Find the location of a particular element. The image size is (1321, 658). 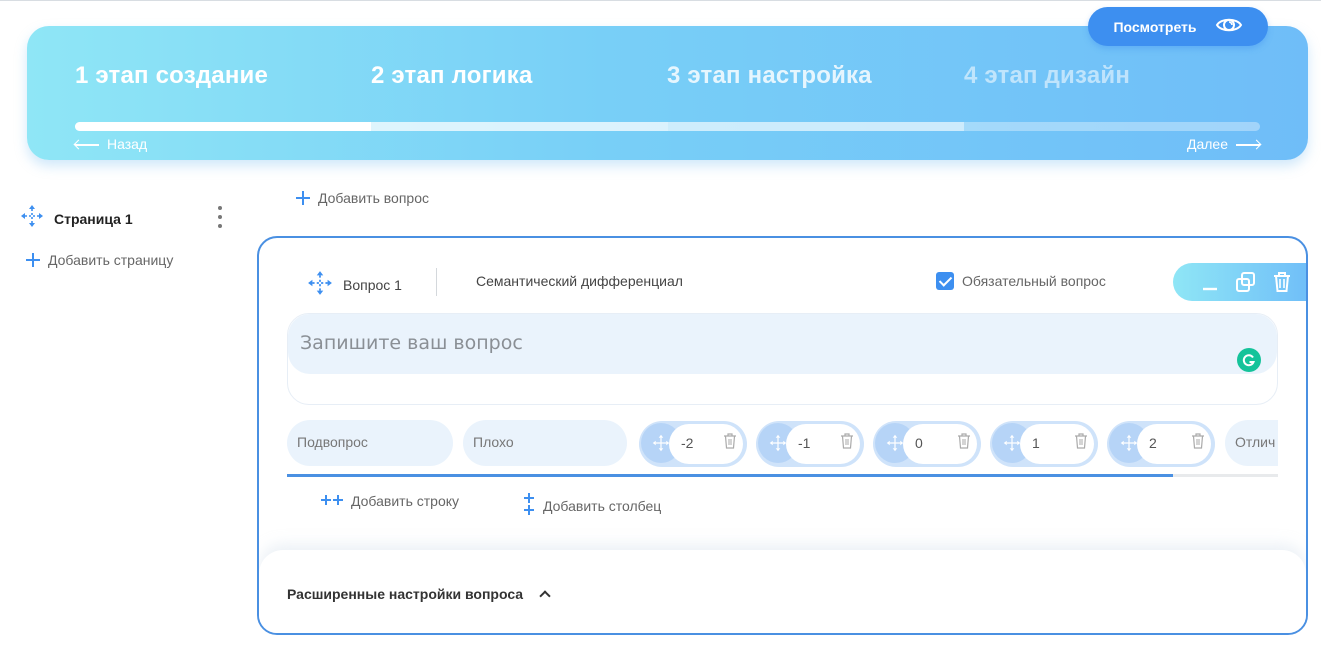

minimize-icon is located at coordinates (1210, 282).